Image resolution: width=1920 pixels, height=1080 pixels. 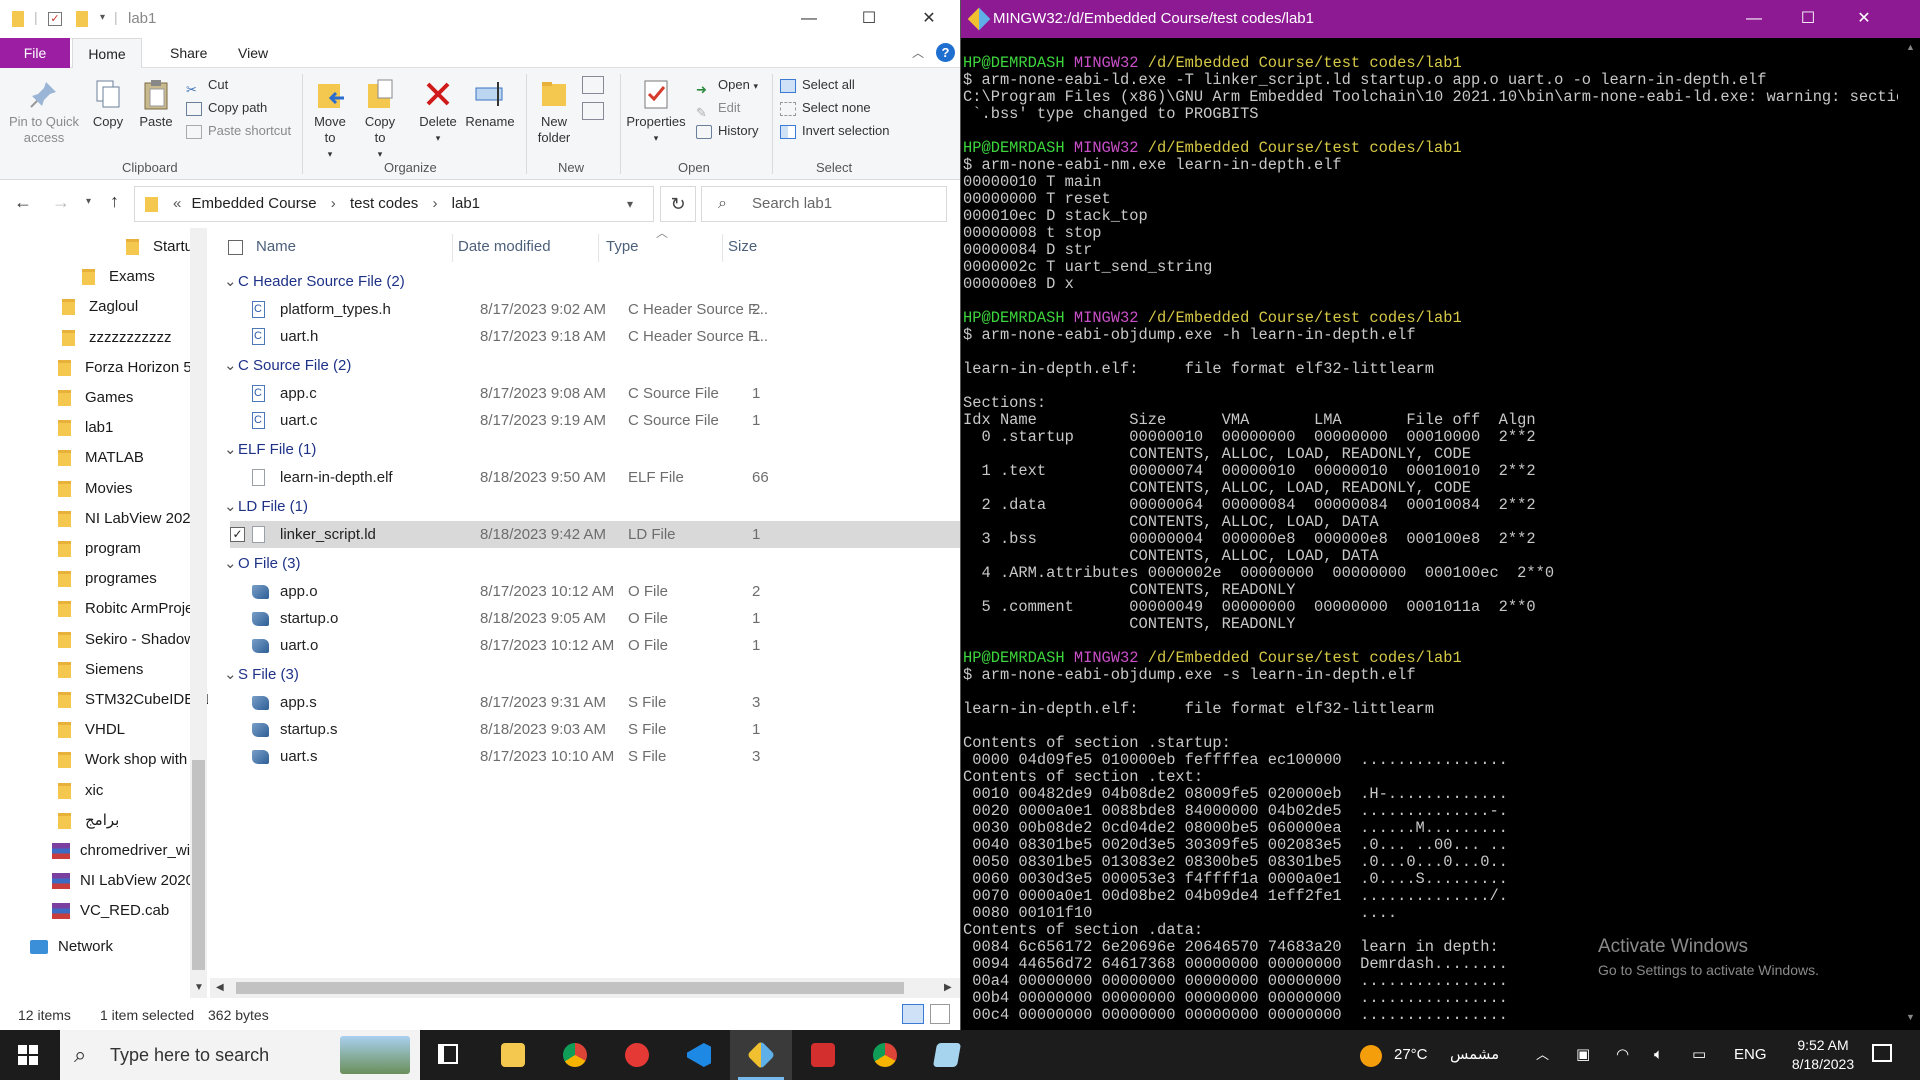 What do you see at coordinates (254, 203) in the screenshot?
I see `breadcrumb-embedded-course: Embedded Course` at bounding box center [254, 203].